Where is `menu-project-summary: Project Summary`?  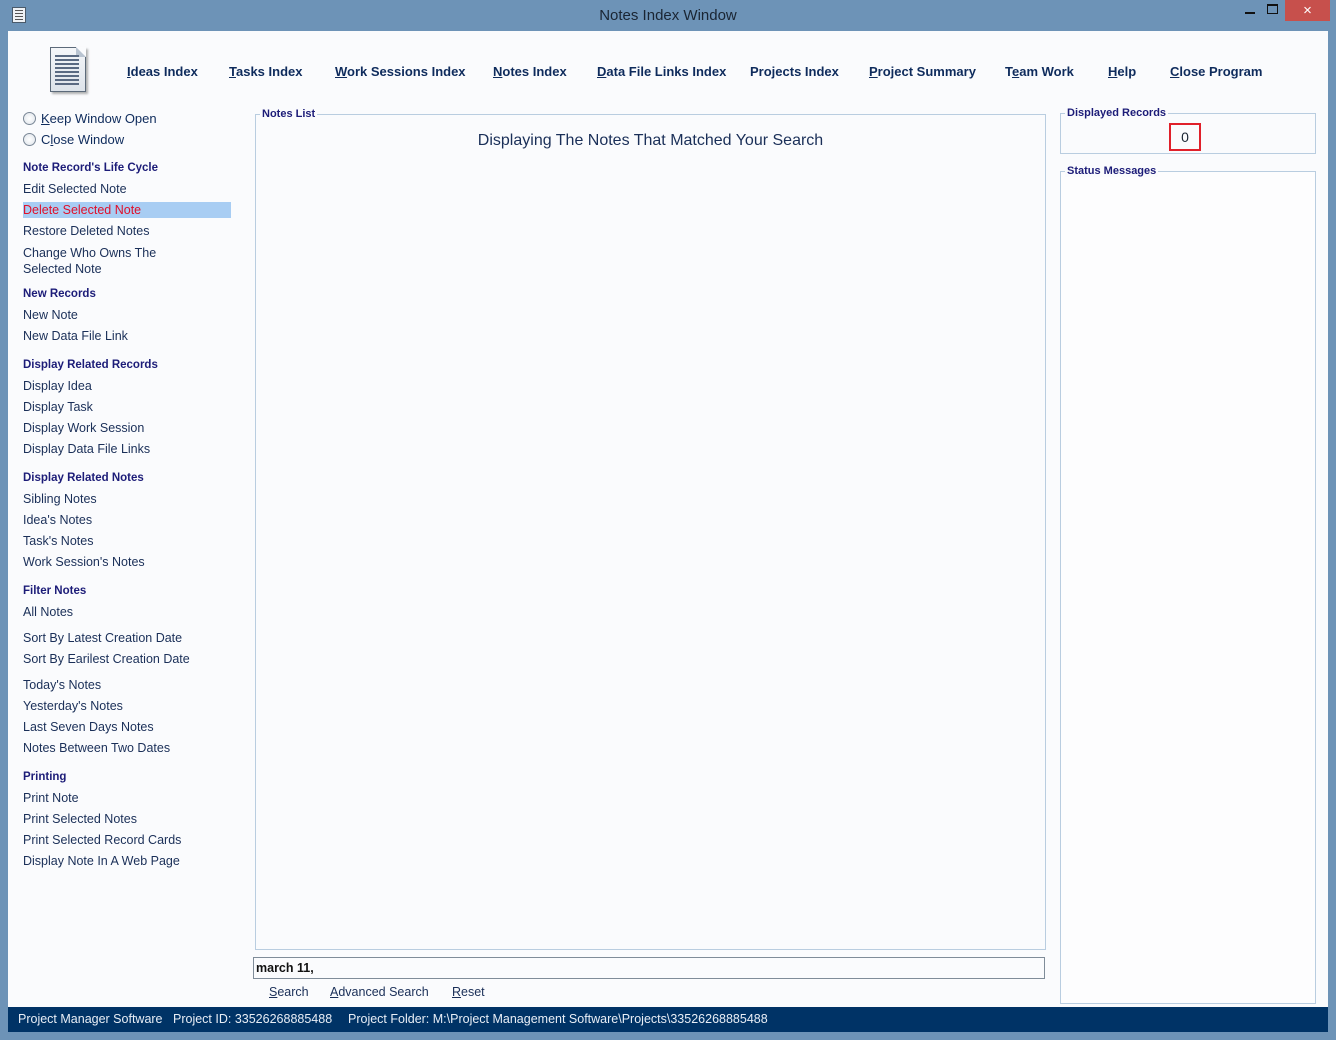 menu-project-summary: Project Summary is located at coordinates (922, 71).